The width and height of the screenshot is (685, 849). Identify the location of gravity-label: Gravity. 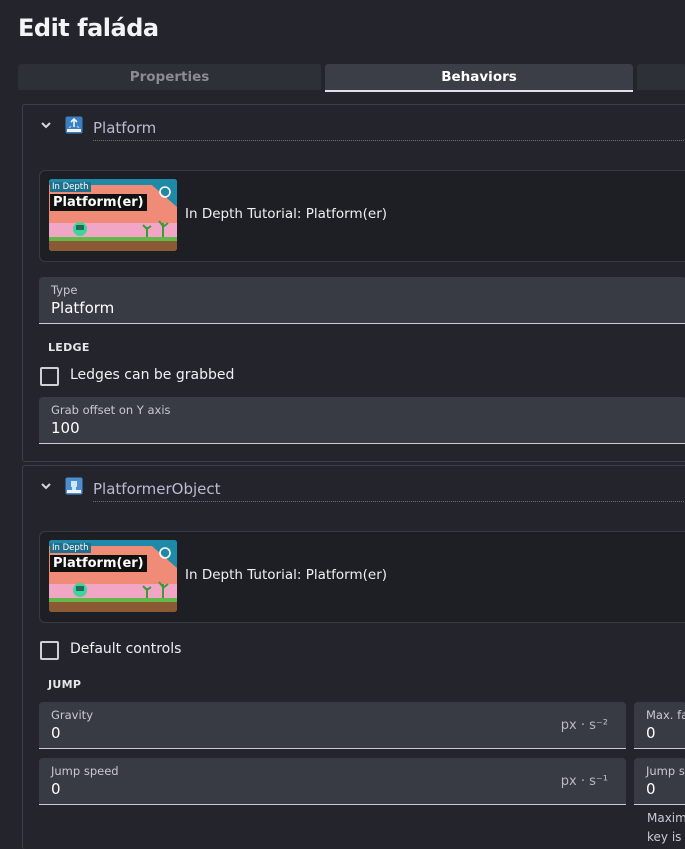
(72, 715).